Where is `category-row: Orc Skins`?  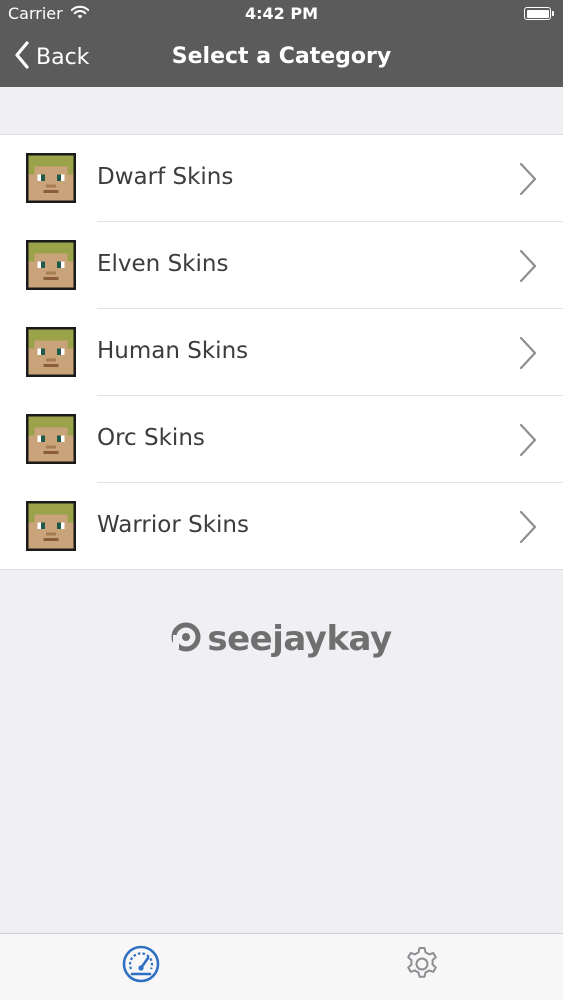 category-row: Orc Skins is located at coordinates (281, 439).